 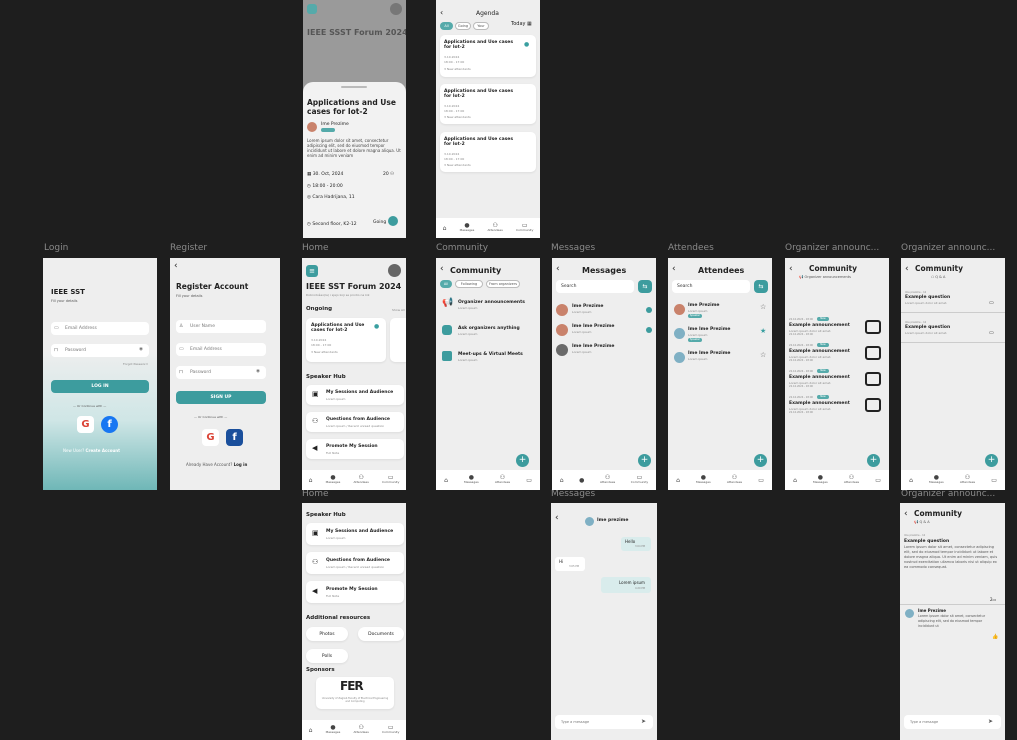 I want to click on signup-button: SIGN UP, so click(x=221, y=397).